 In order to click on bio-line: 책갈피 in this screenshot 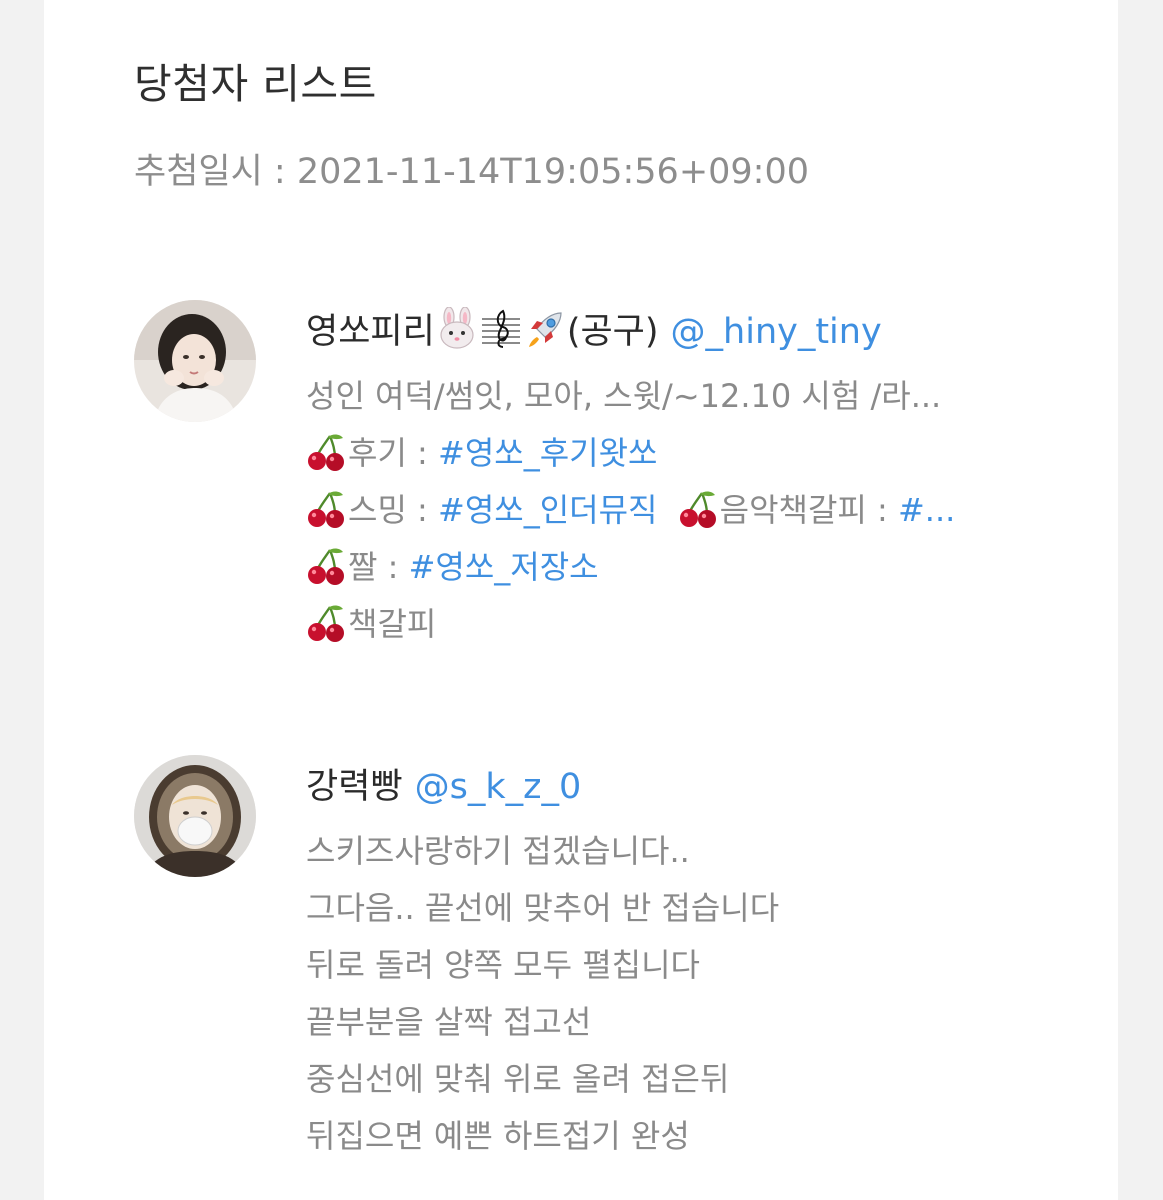, I will do `click(701, 624)`.